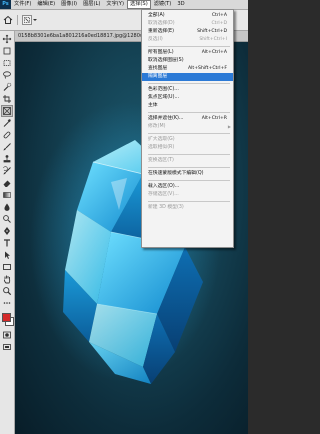 The width and height of the screenshot is (320, 434). What do you see at coordinates (213, 39) in the screenshot?
I see `menu-option-shortcut: Shift+Ctrl+I` at bounding box center [213, 39].